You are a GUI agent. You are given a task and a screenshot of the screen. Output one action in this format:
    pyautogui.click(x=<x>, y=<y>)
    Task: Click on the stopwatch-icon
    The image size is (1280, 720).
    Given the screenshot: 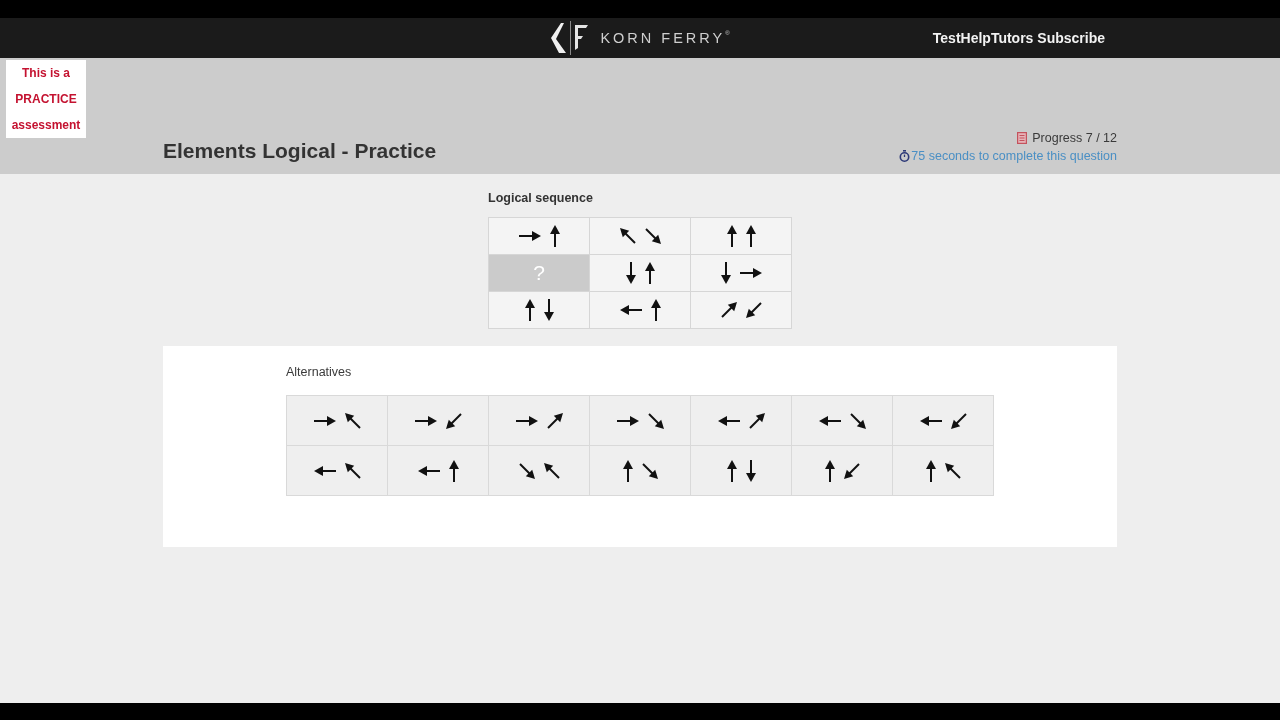 What is the action you would take?
    pyautogui.click(x=905, y=156)
    